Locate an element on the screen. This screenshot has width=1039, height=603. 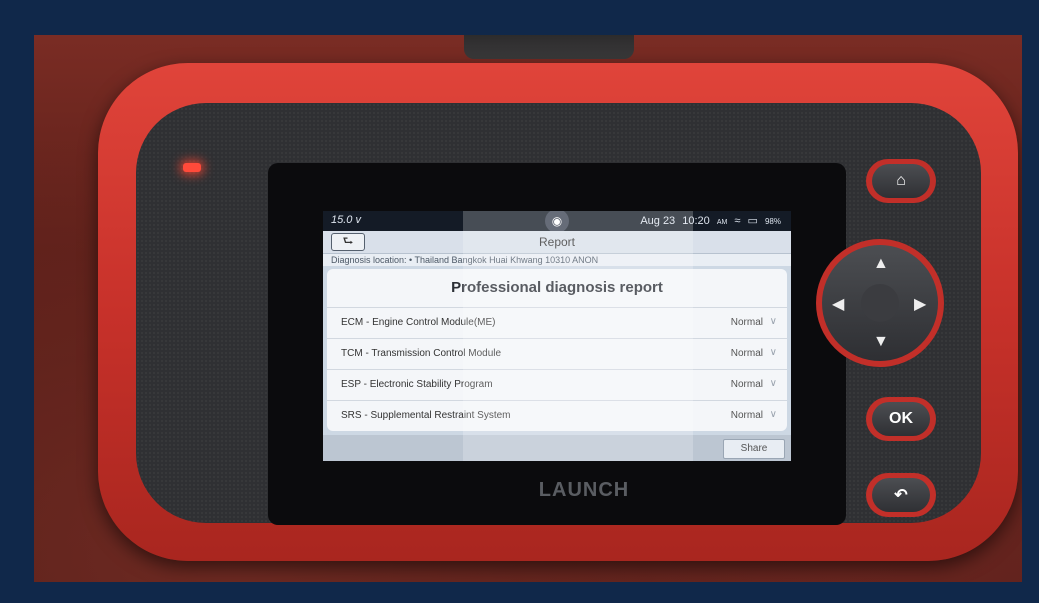
meridiem-text: AM is located at coordinates (722, 222).